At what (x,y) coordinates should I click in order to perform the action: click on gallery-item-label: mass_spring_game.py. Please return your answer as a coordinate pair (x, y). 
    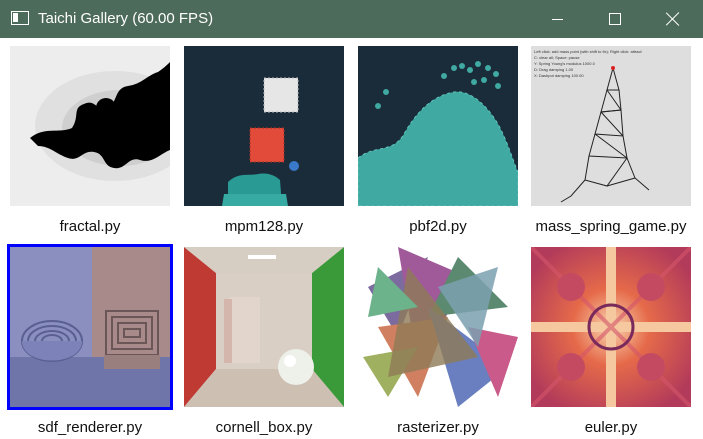
    Looking at the image, I should click on (611, 226).